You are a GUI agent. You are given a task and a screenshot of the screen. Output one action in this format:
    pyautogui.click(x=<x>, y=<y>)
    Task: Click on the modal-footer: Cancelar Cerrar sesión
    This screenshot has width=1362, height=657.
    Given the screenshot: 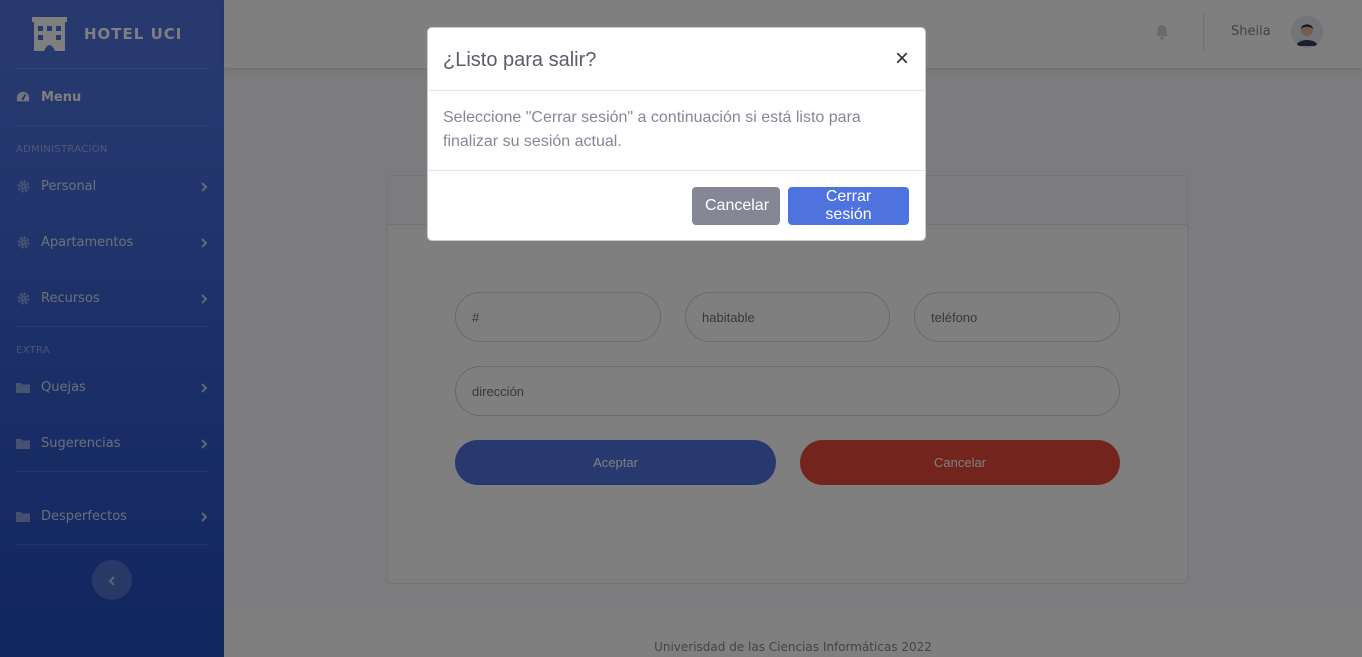 What is the action you would take?
    pyautogui.click(x=676, y=206)
    